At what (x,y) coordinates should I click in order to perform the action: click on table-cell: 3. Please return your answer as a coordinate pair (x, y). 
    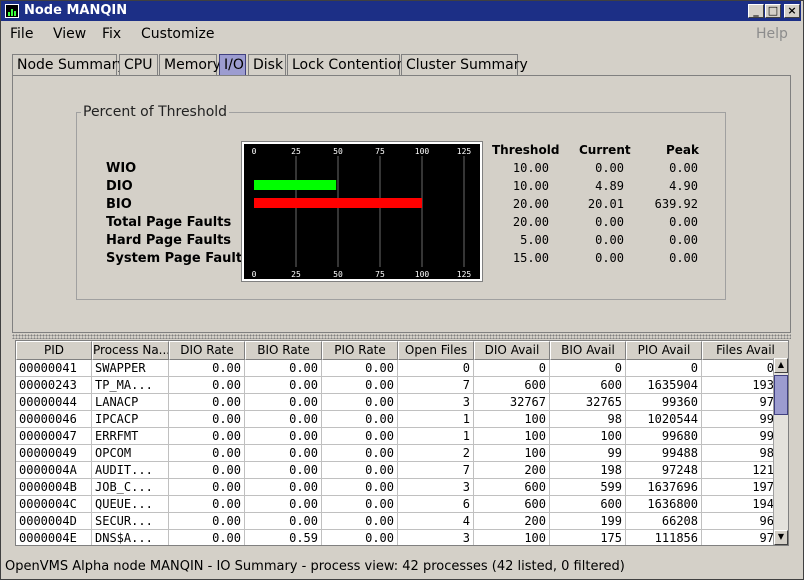
    Looking at the image, I should click on (436, 487).